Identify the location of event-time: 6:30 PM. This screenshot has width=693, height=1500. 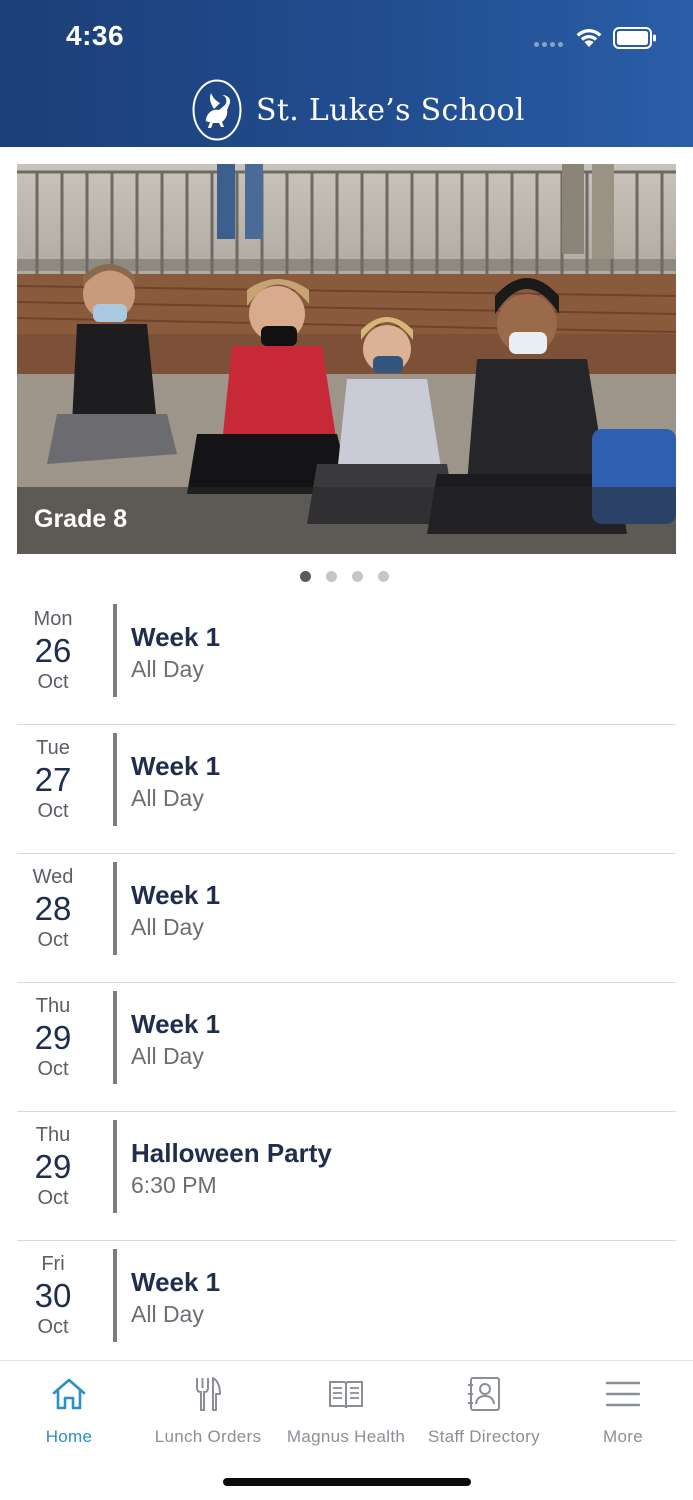
(174, 1185).